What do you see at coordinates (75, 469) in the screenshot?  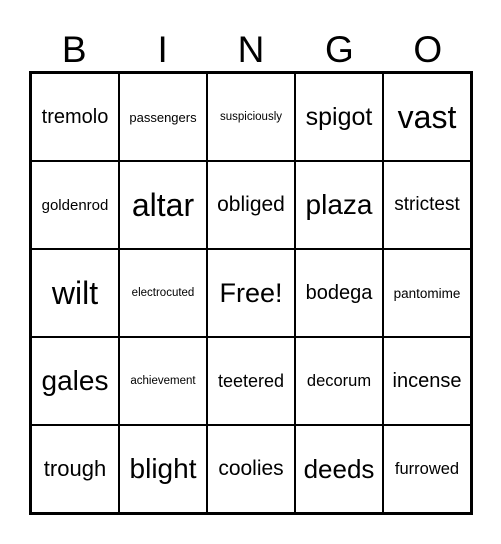 I see `bingo-cell: trough` at bounding box center [75, 469].